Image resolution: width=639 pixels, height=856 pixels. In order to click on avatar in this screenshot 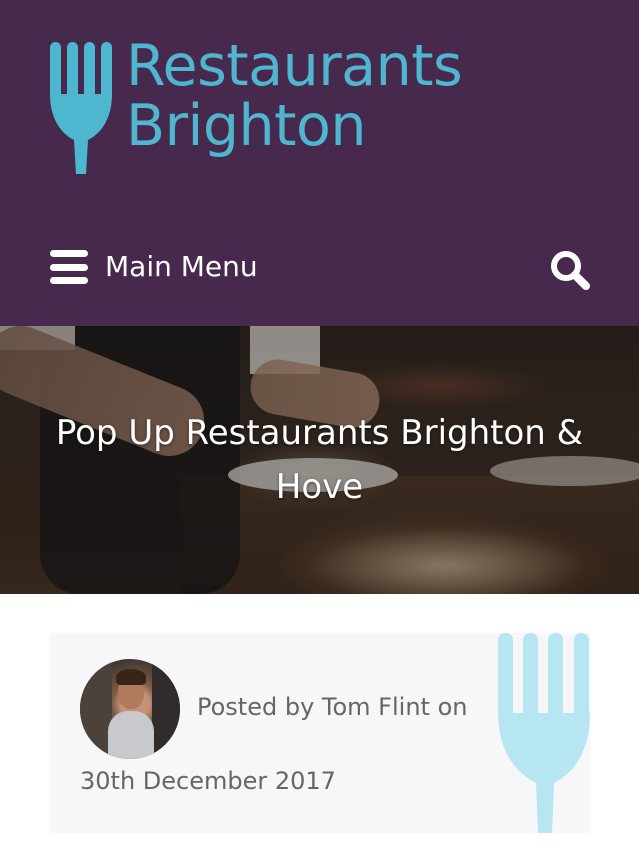, I will do `click(130, 709)`.